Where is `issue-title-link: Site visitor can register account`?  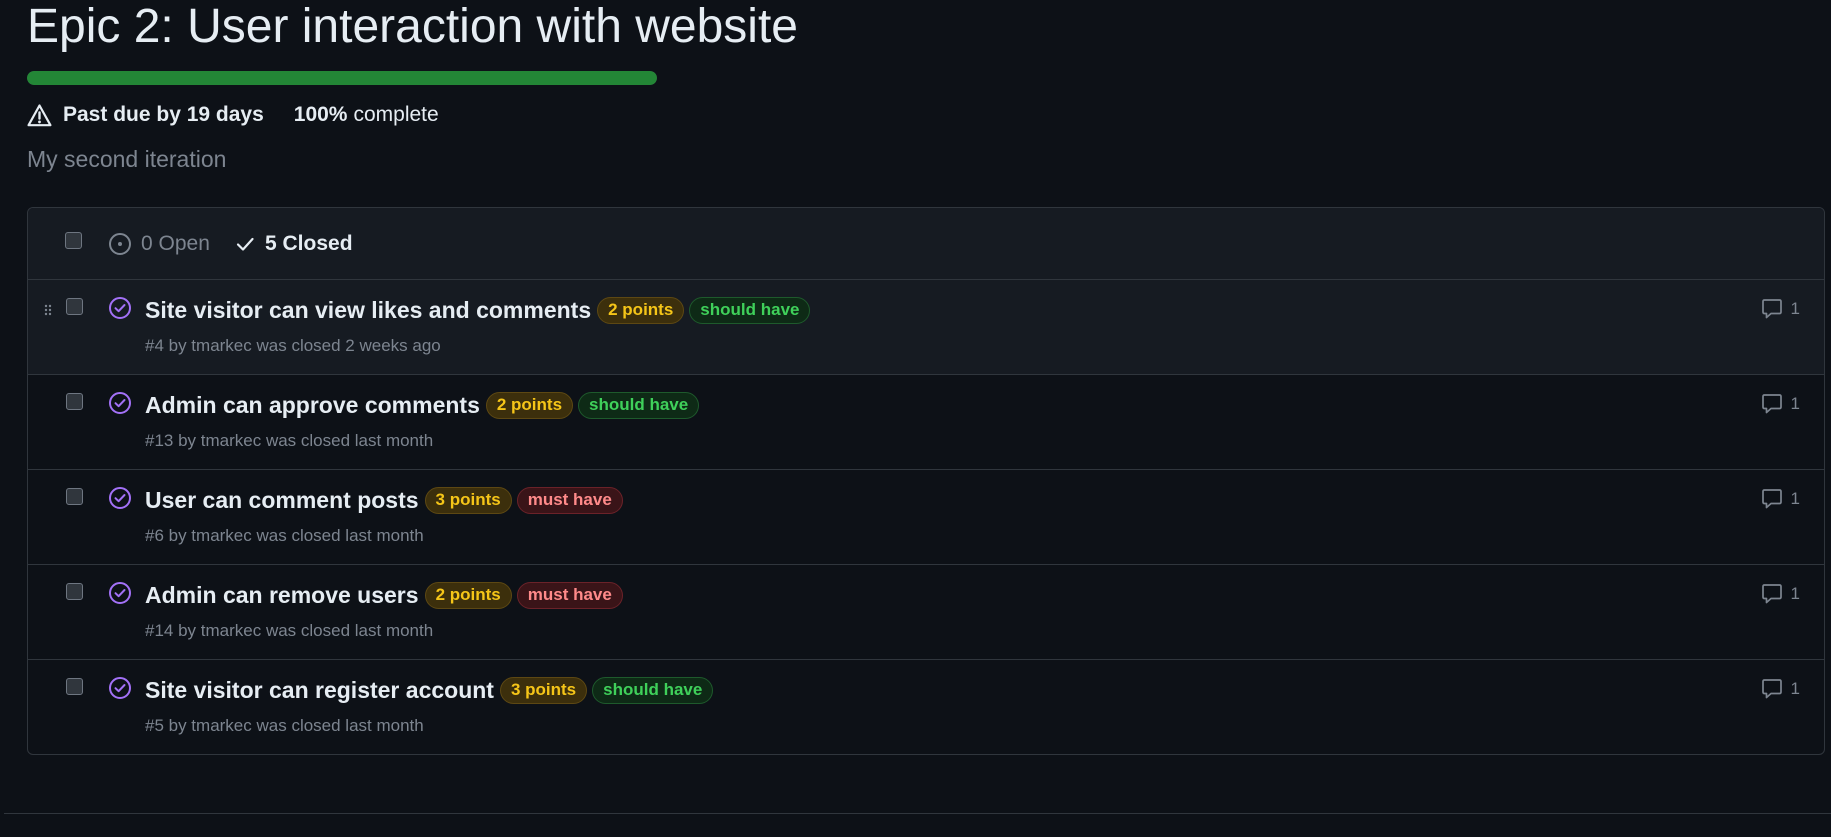
issue-title-link: Site visitor can register account is located at coordinates (319, 690).